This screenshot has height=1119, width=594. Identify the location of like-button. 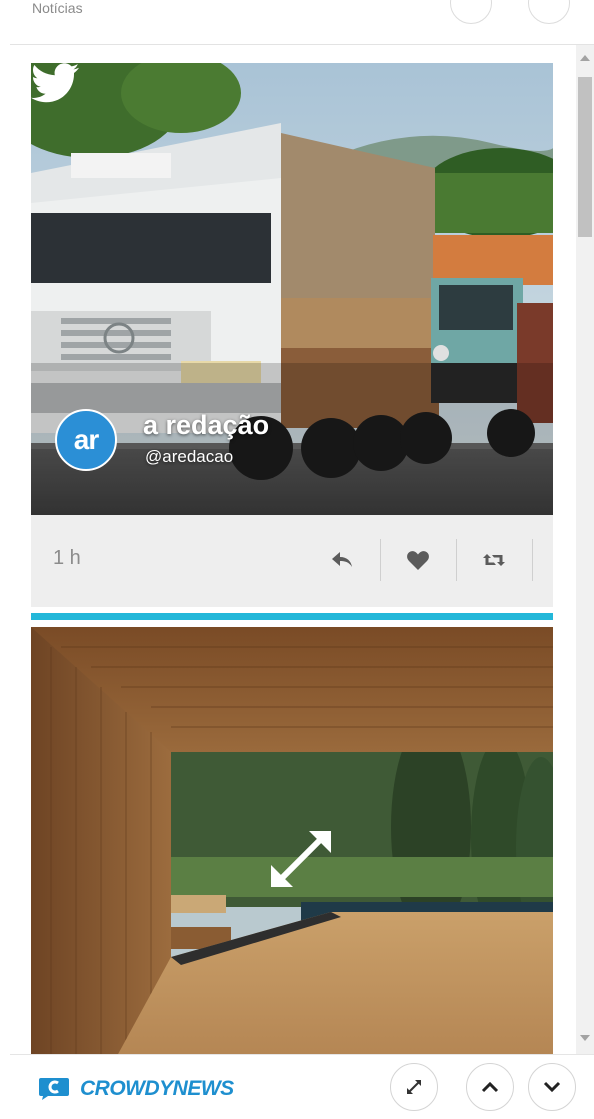
(418, 560).